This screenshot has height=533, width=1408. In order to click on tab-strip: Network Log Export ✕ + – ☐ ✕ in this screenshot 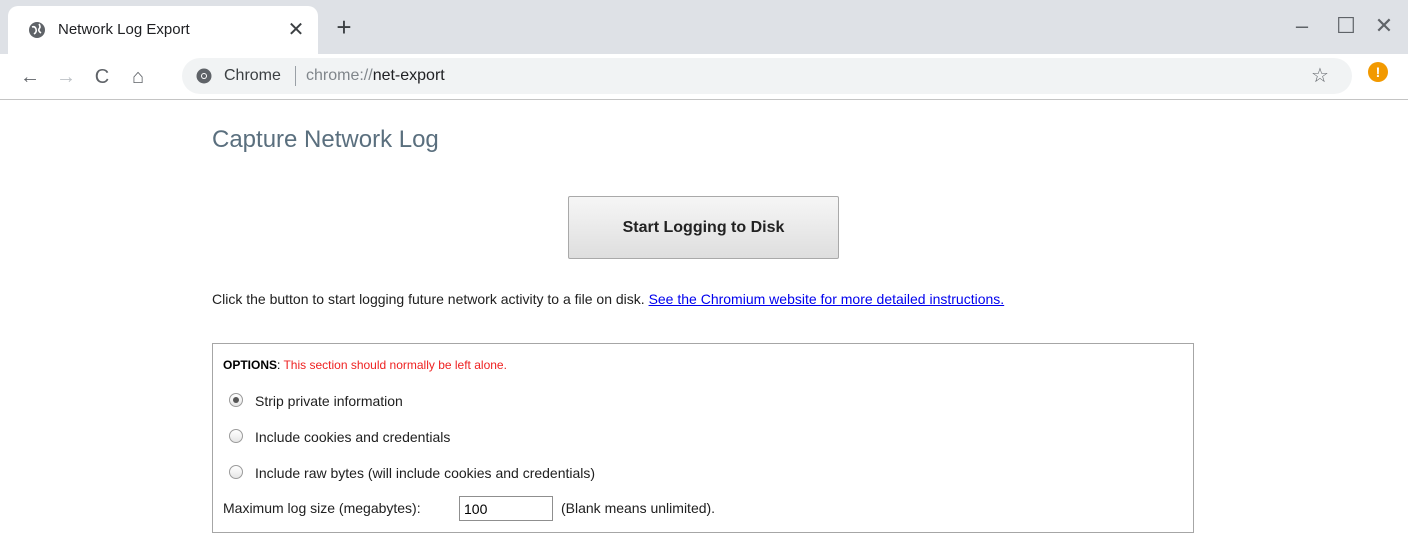, I will do `click(704, 27)`.